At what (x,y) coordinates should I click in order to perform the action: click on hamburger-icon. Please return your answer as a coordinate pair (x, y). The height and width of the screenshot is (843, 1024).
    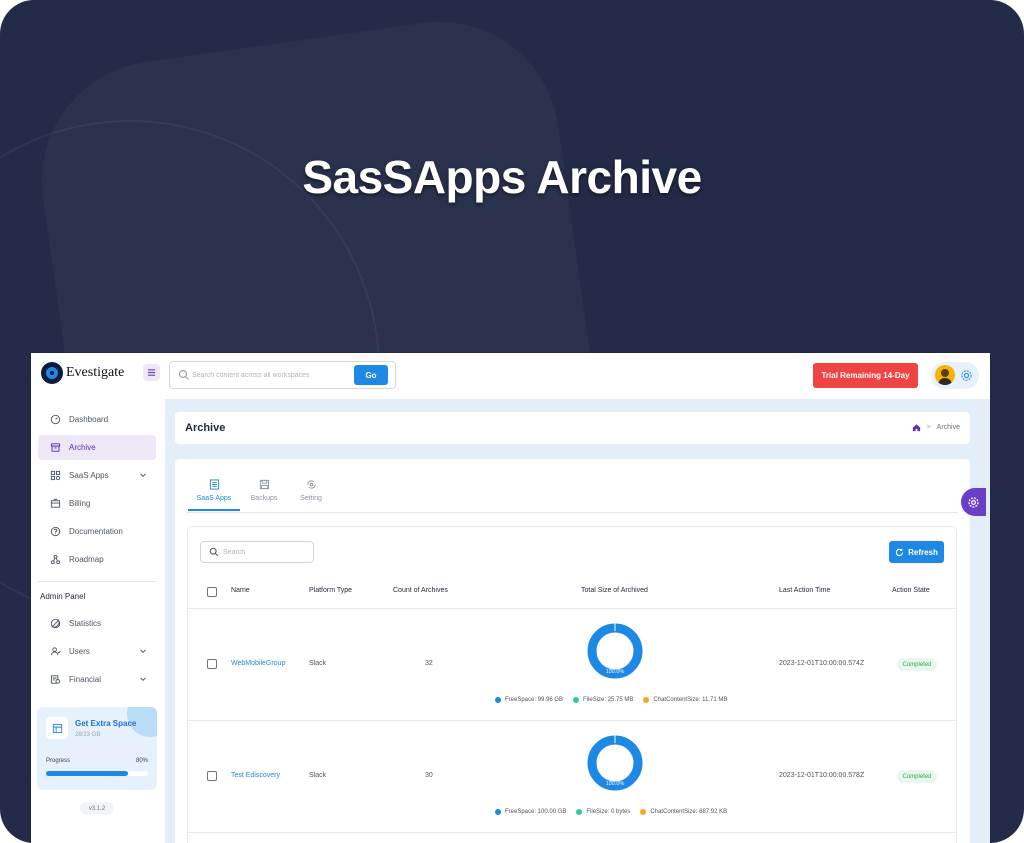
    Looking at the image, I should click on (151, 372).